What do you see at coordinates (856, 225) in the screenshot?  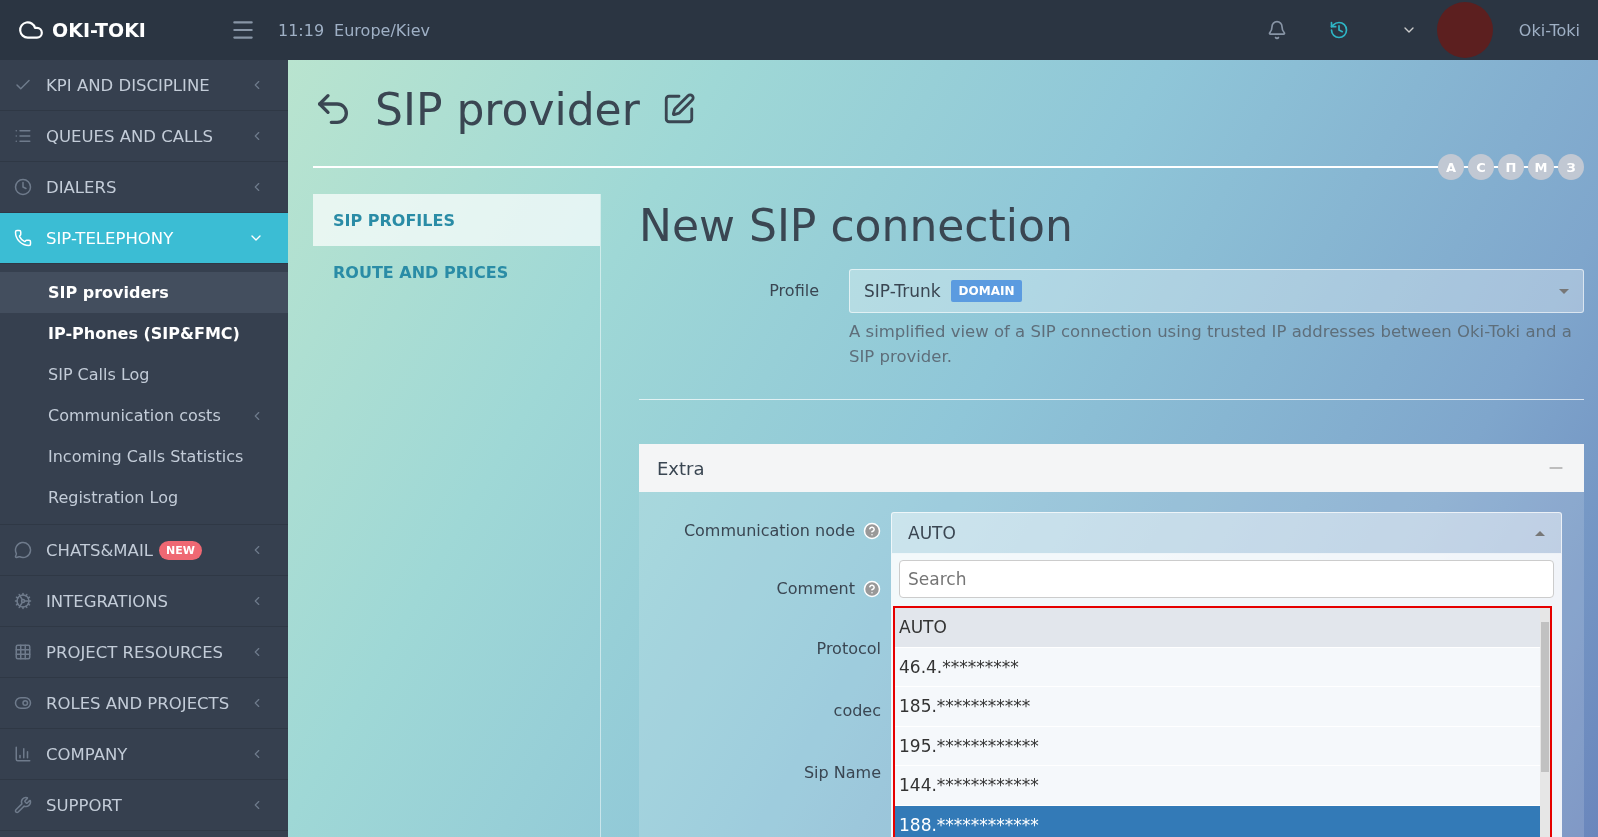 I see `form-heading: New SIP connection` at bounding box center [856, 225].